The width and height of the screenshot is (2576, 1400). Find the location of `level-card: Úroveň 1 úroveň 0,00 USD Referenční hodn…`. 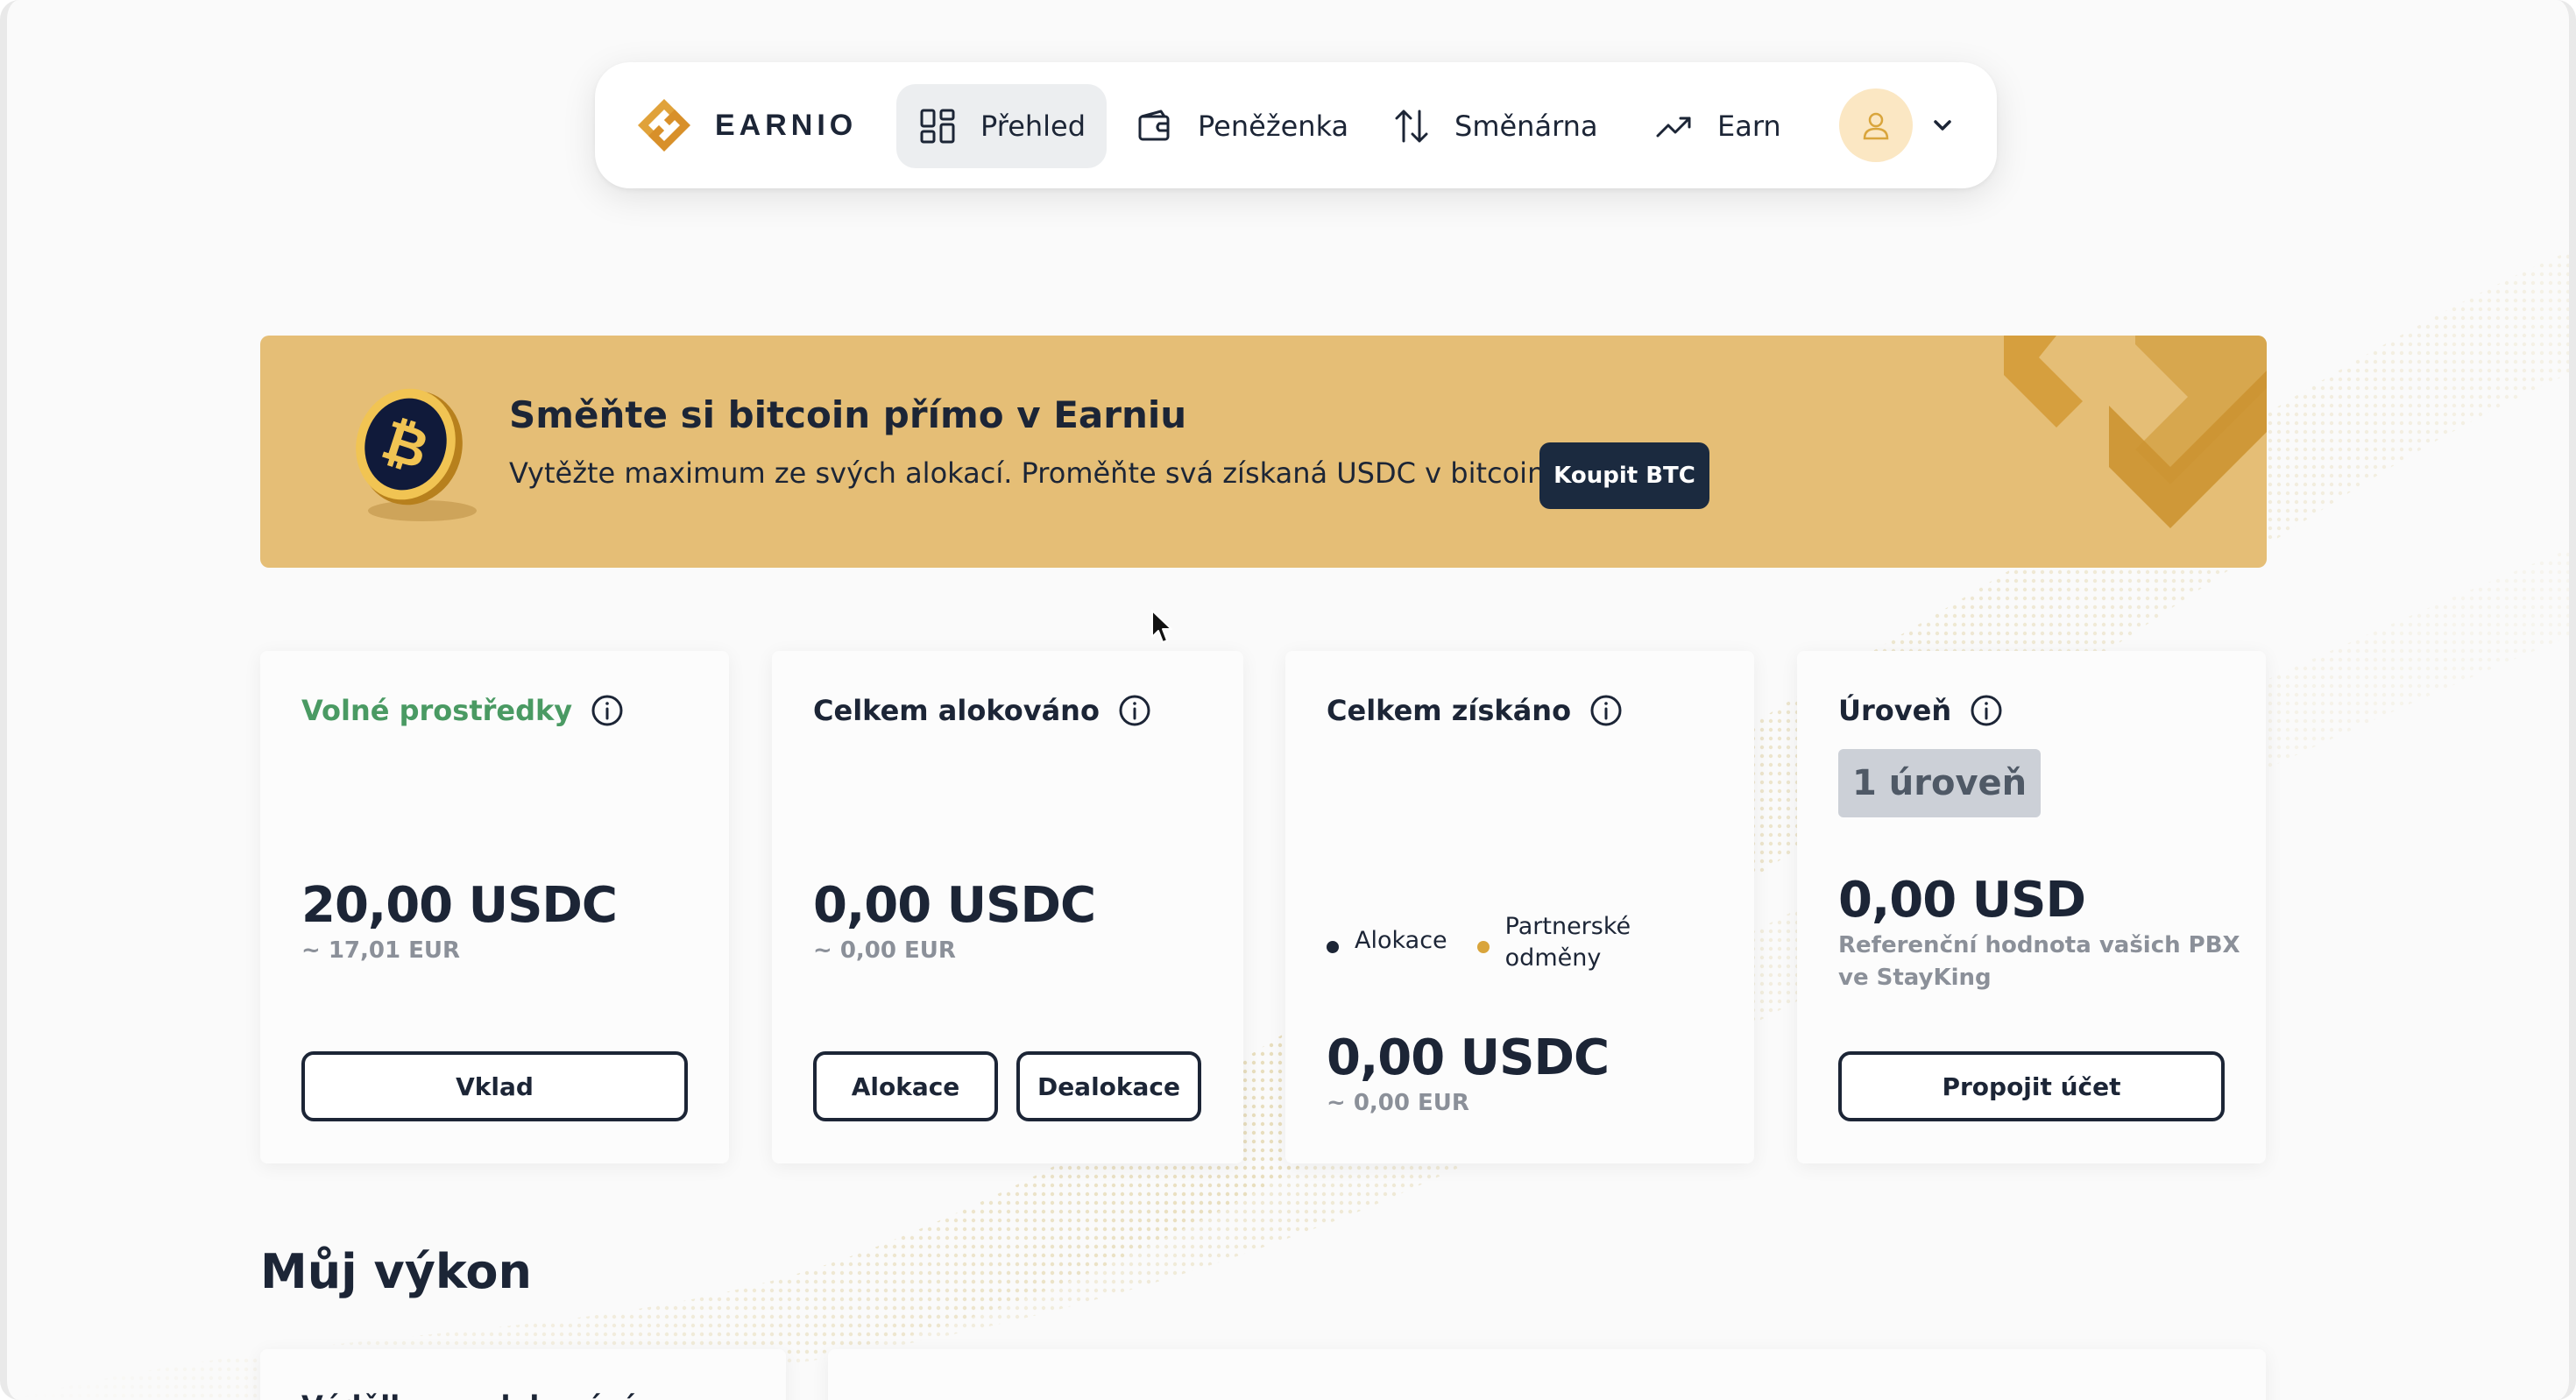

level-card: Úroveň 1 úroveň 0,00 USD Referenční hodn… is located at coordinates (2031, 907).